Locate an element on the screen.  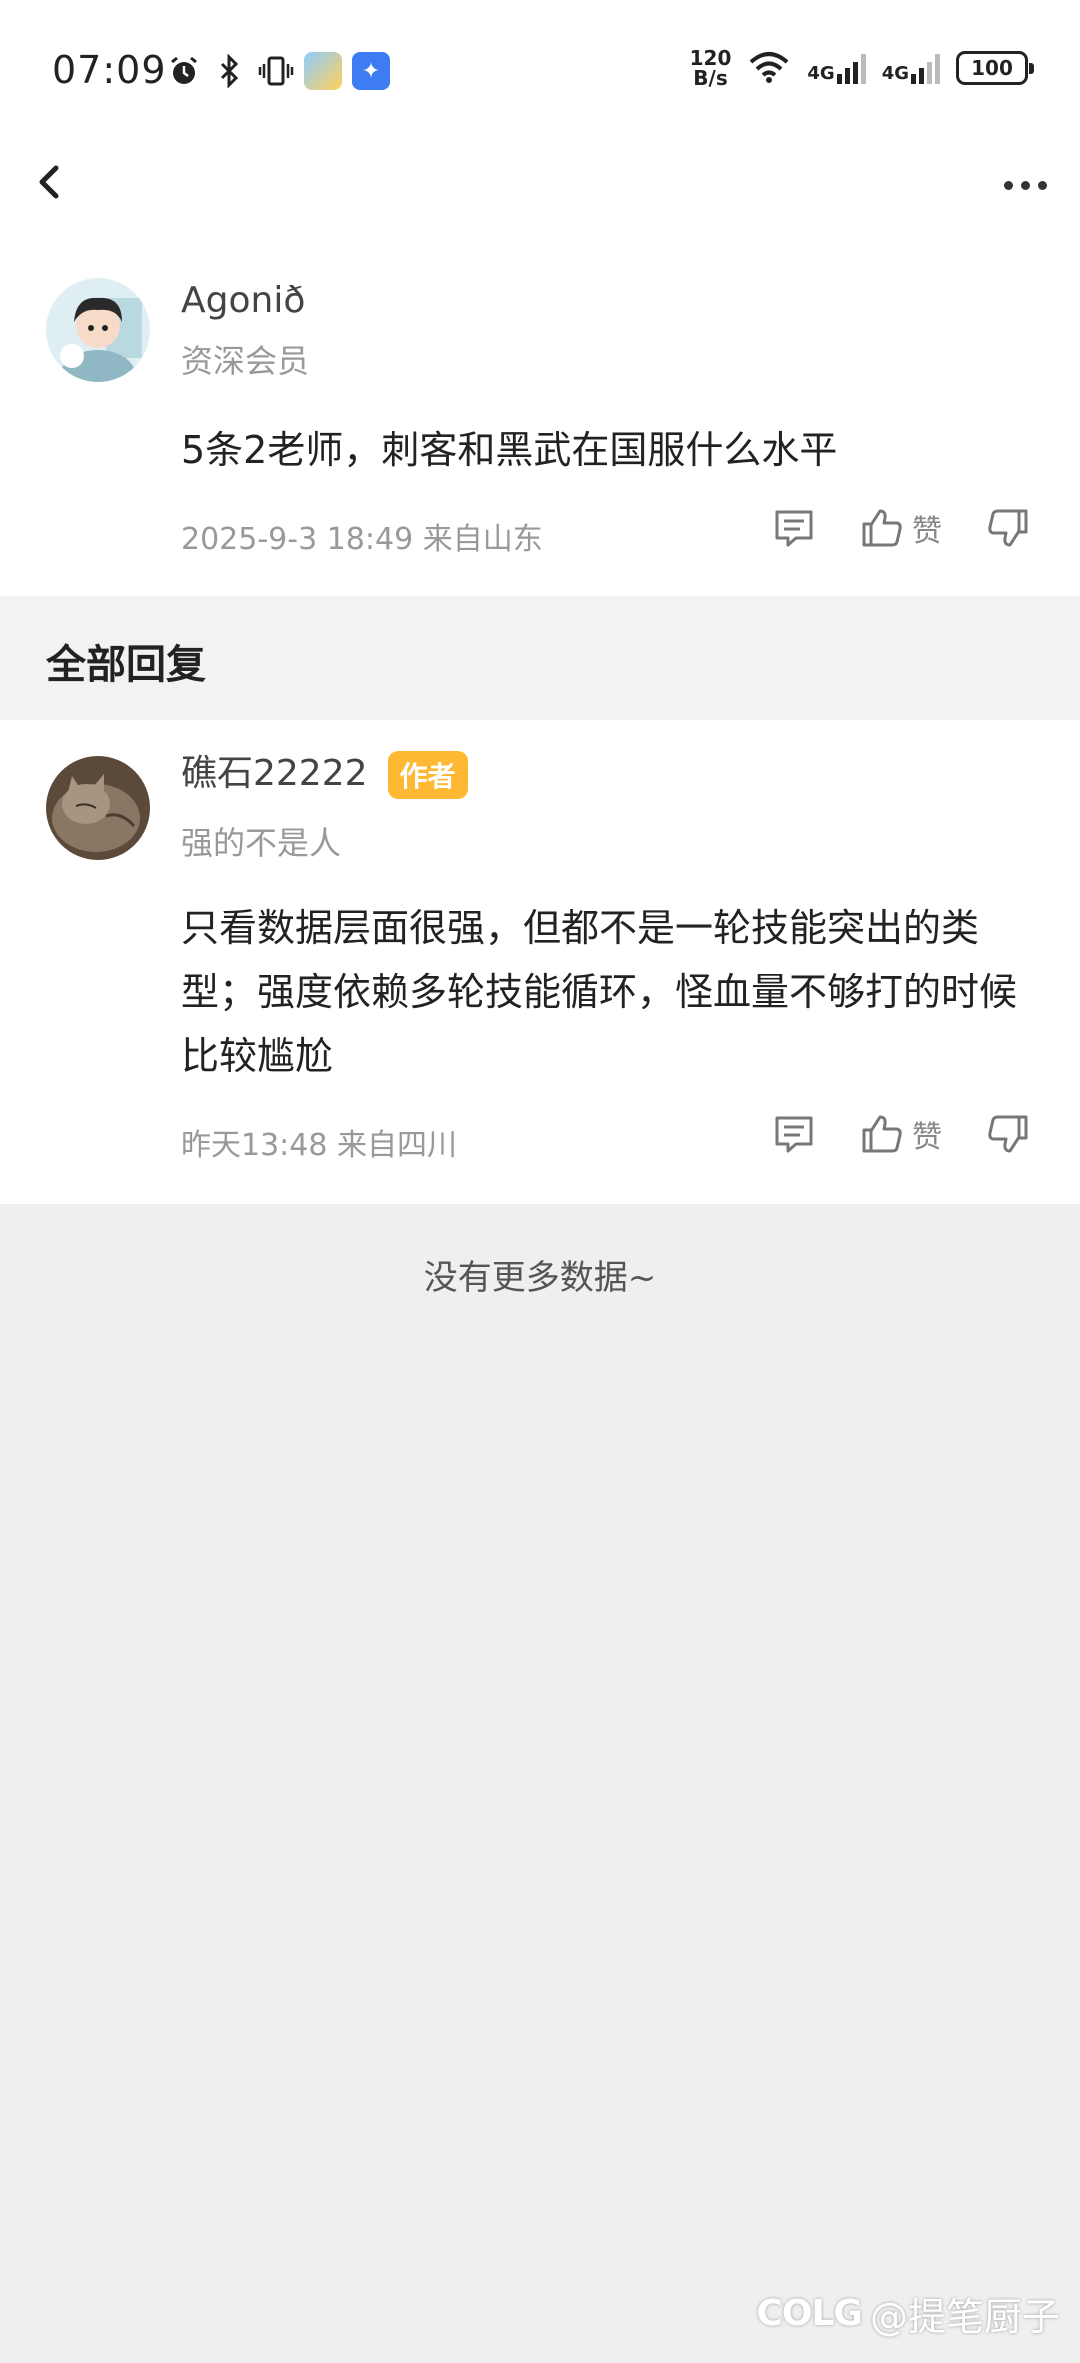
more-icon is located at coordinates (1008, 185).